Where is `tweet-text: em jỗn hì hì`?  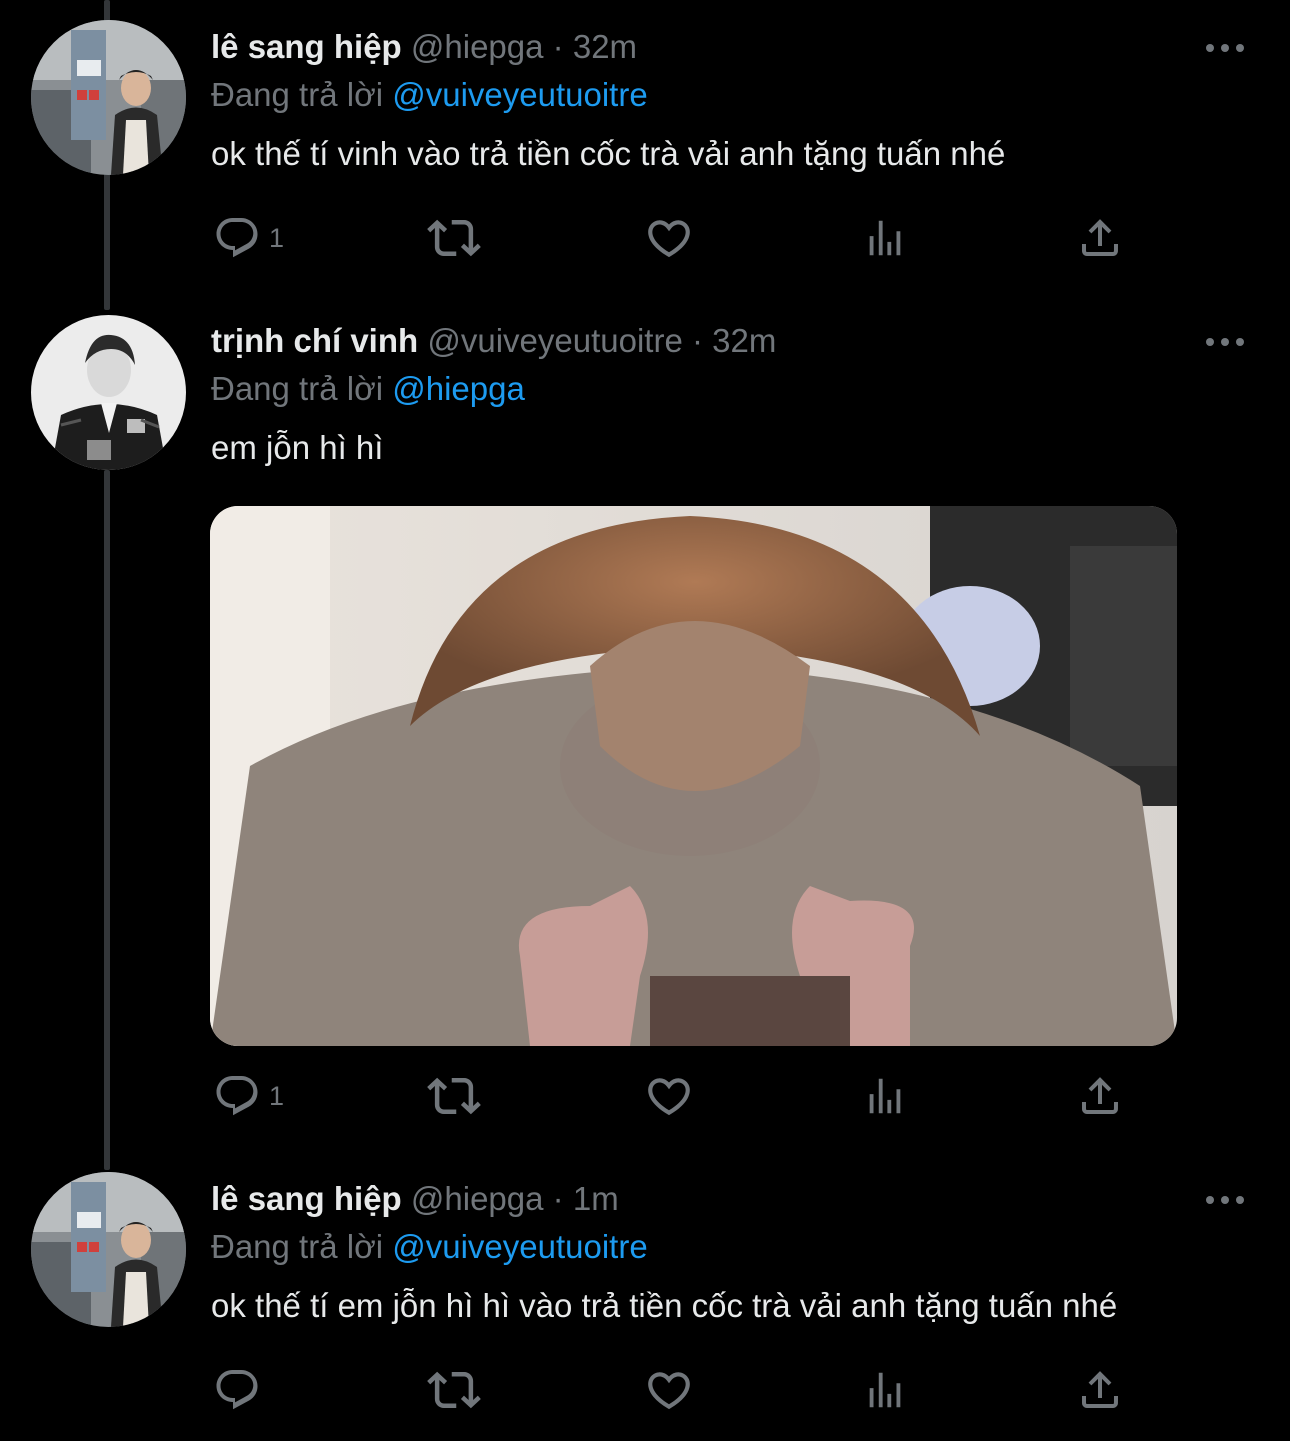 tweet-text: em jỗn hì hì is located at coordinates (297, 447).